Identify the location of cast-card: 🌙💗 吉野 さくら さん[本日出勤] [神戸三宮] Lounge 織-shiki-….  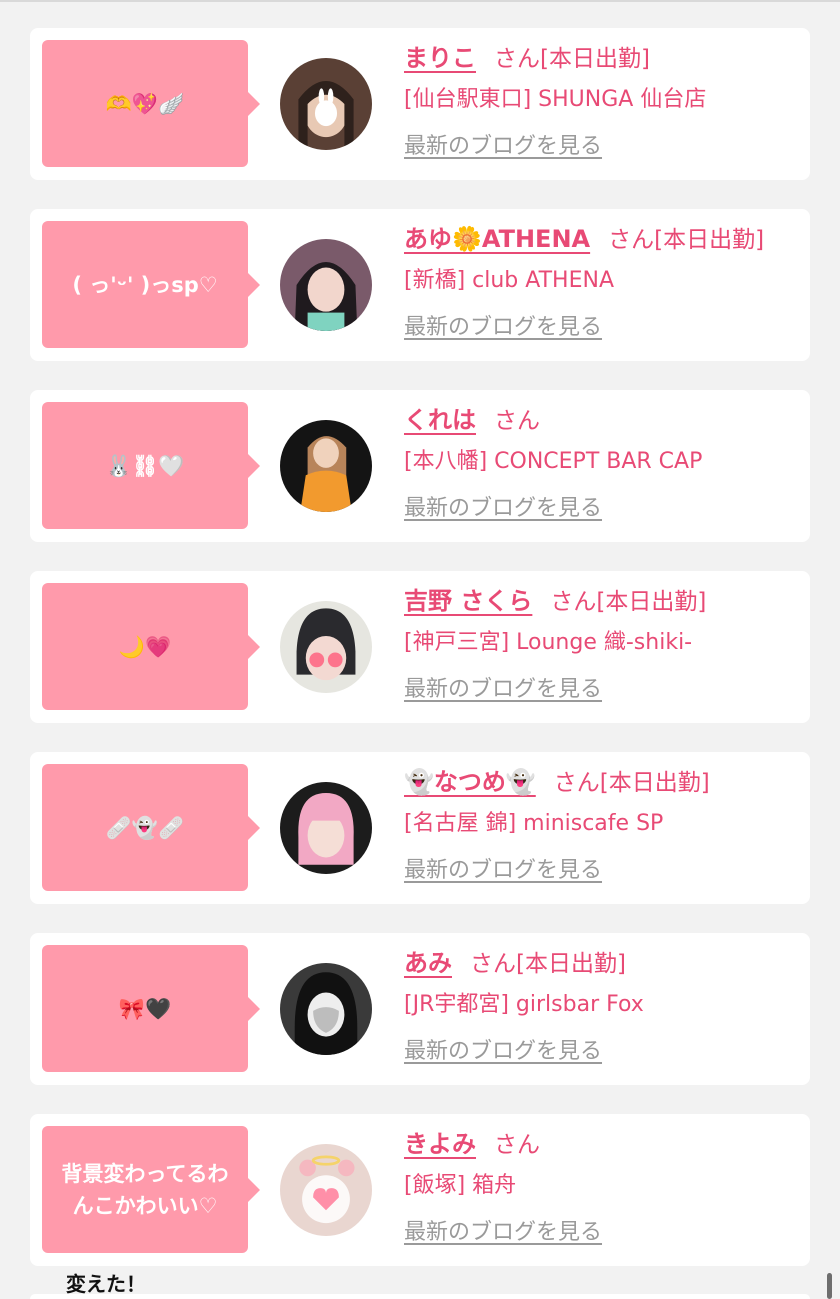
(420, 647).